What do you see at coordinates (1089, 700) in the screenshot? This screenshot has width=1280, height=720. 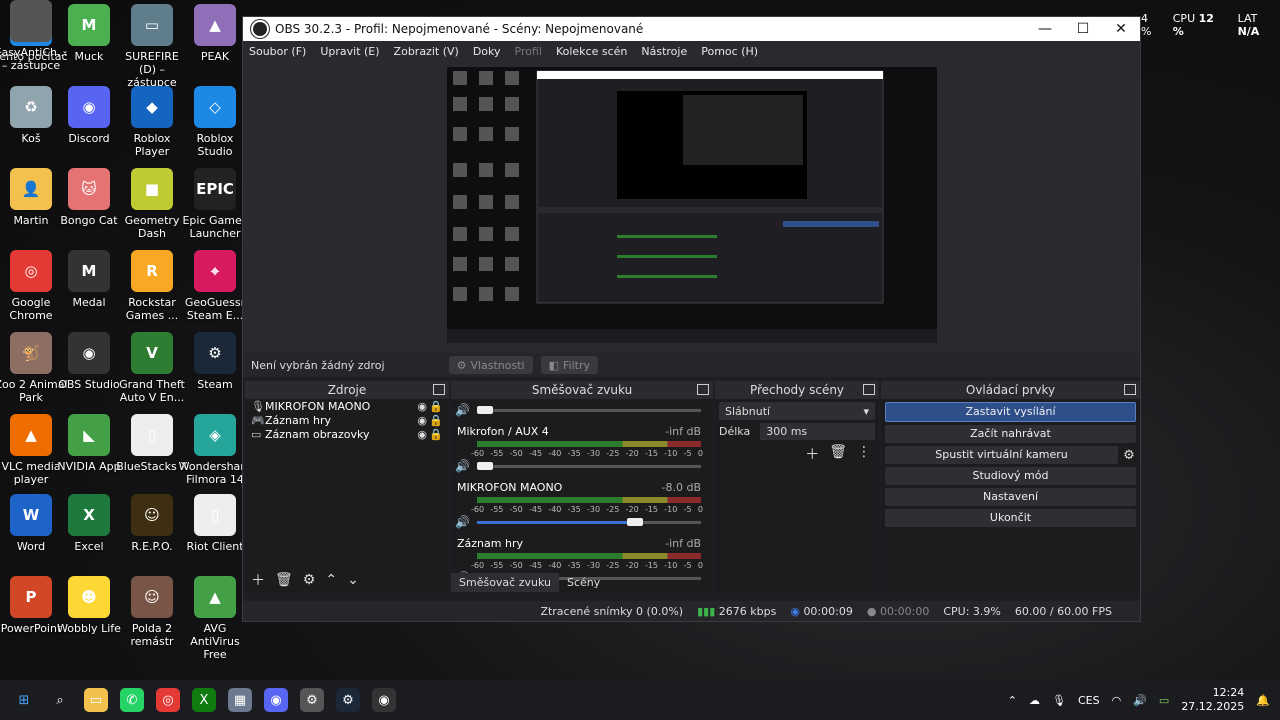 I see `language-indicator: CES` at bounding box center [1089, 700].